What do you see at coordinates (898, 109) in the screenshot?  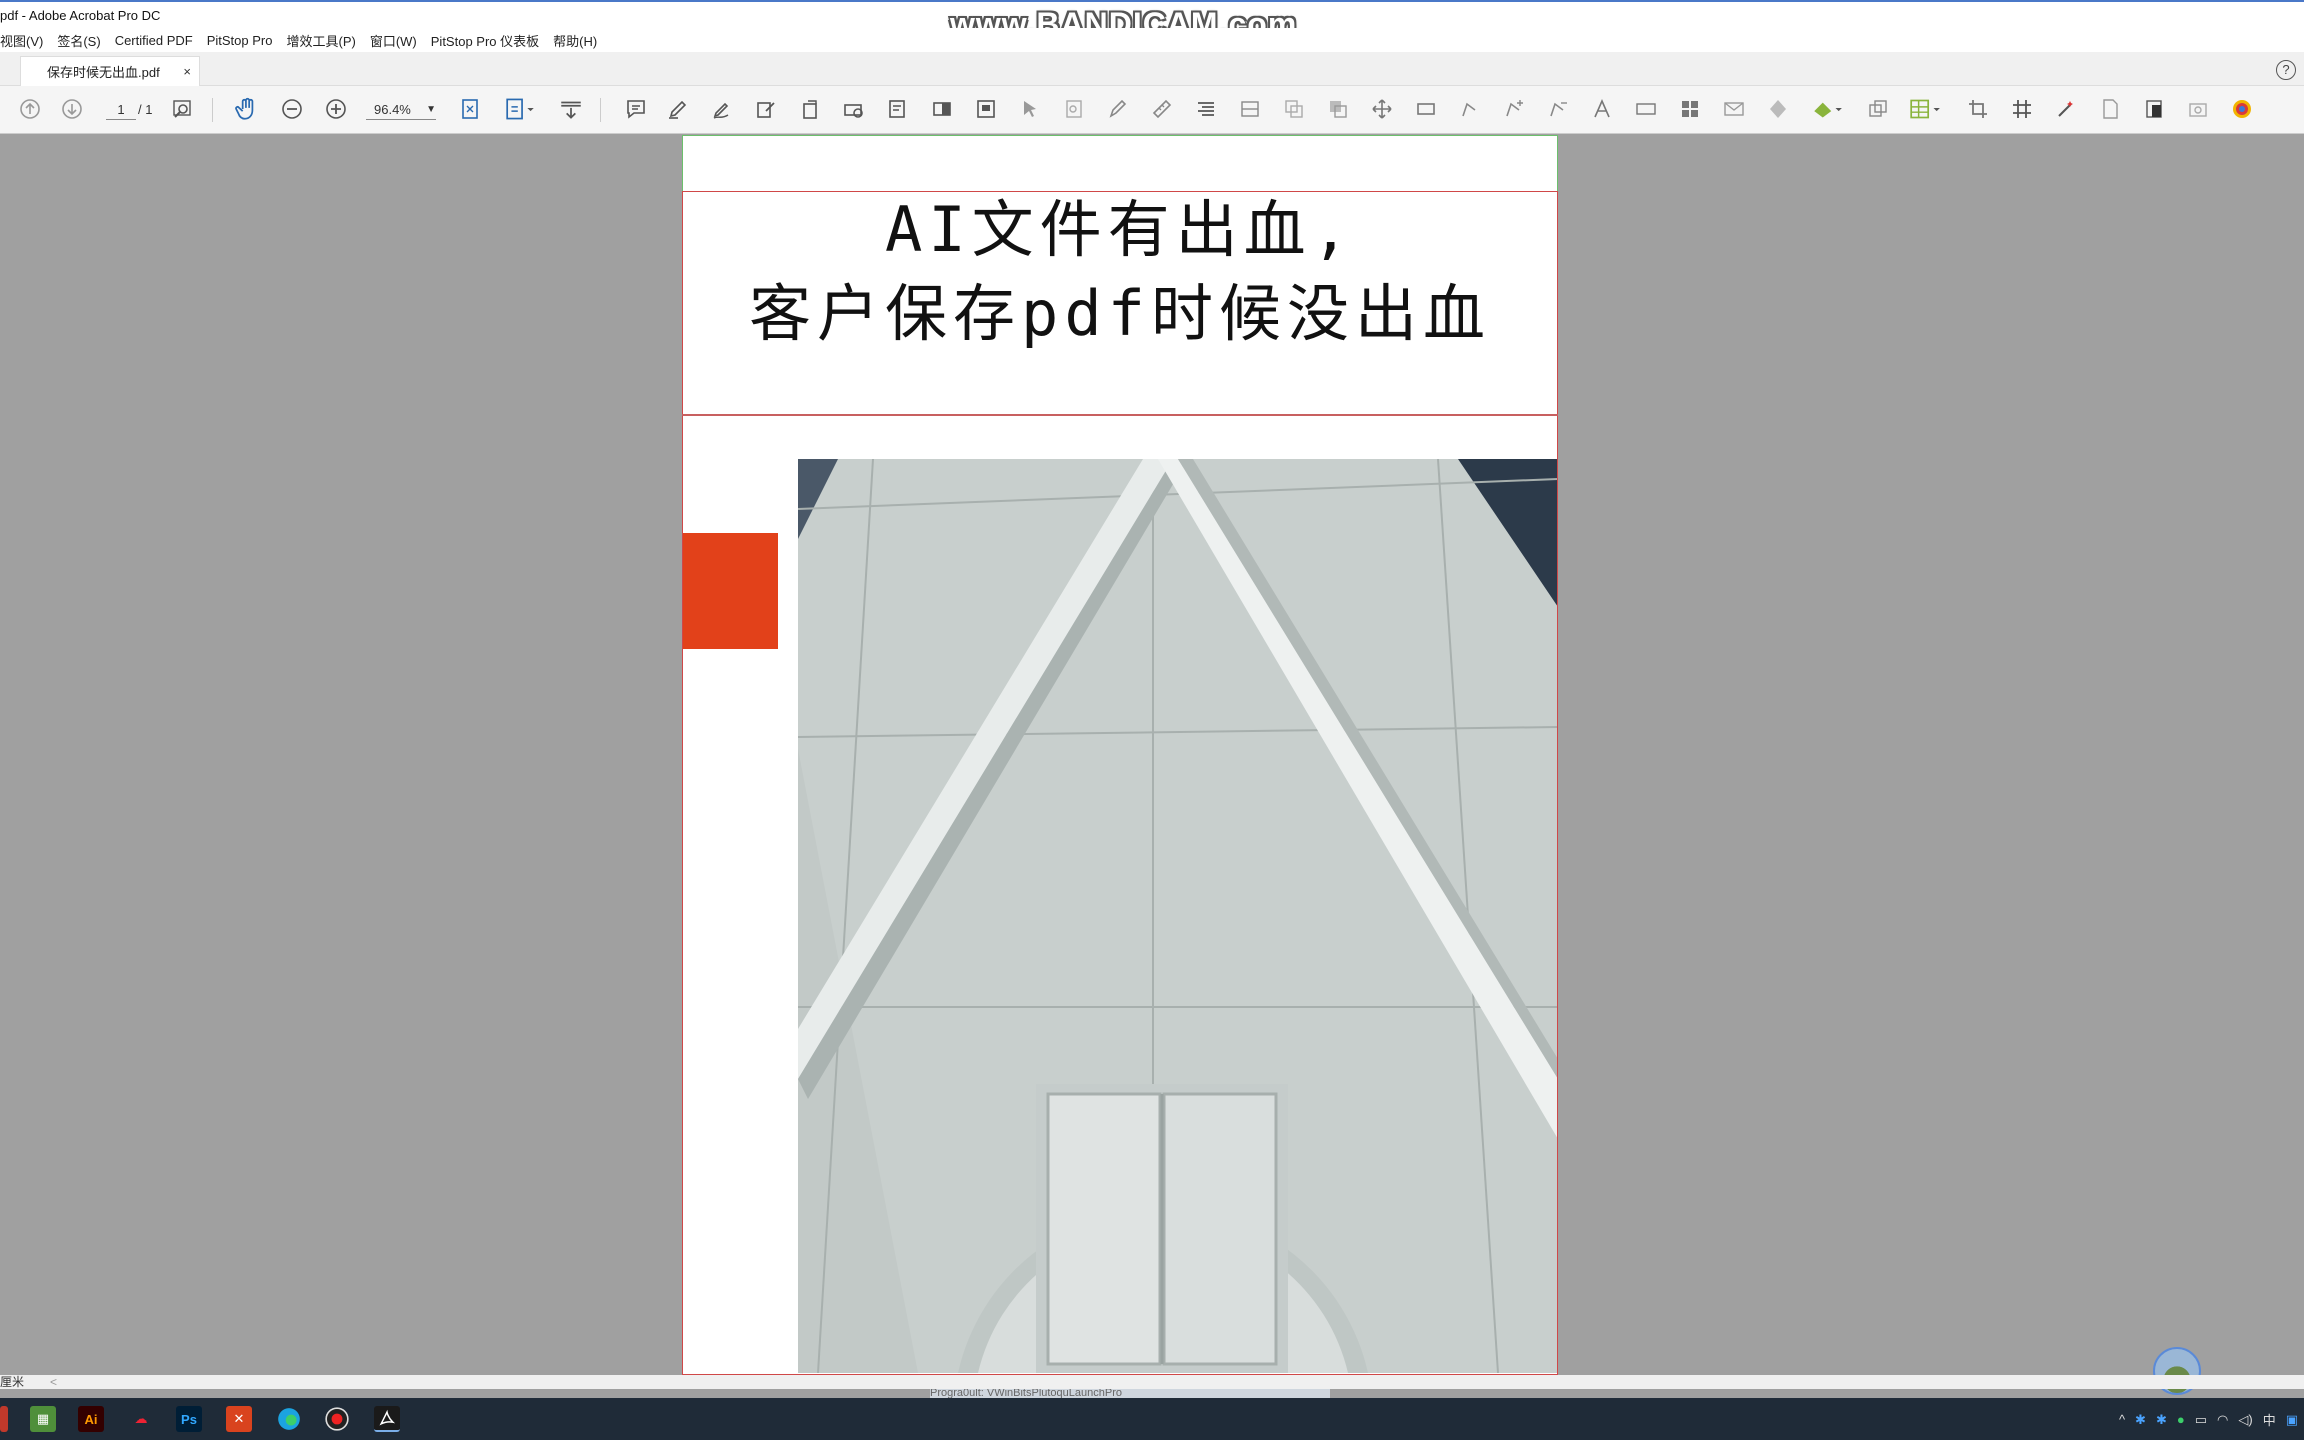 I see `action-list-icon` at bounding box center [898, 109].